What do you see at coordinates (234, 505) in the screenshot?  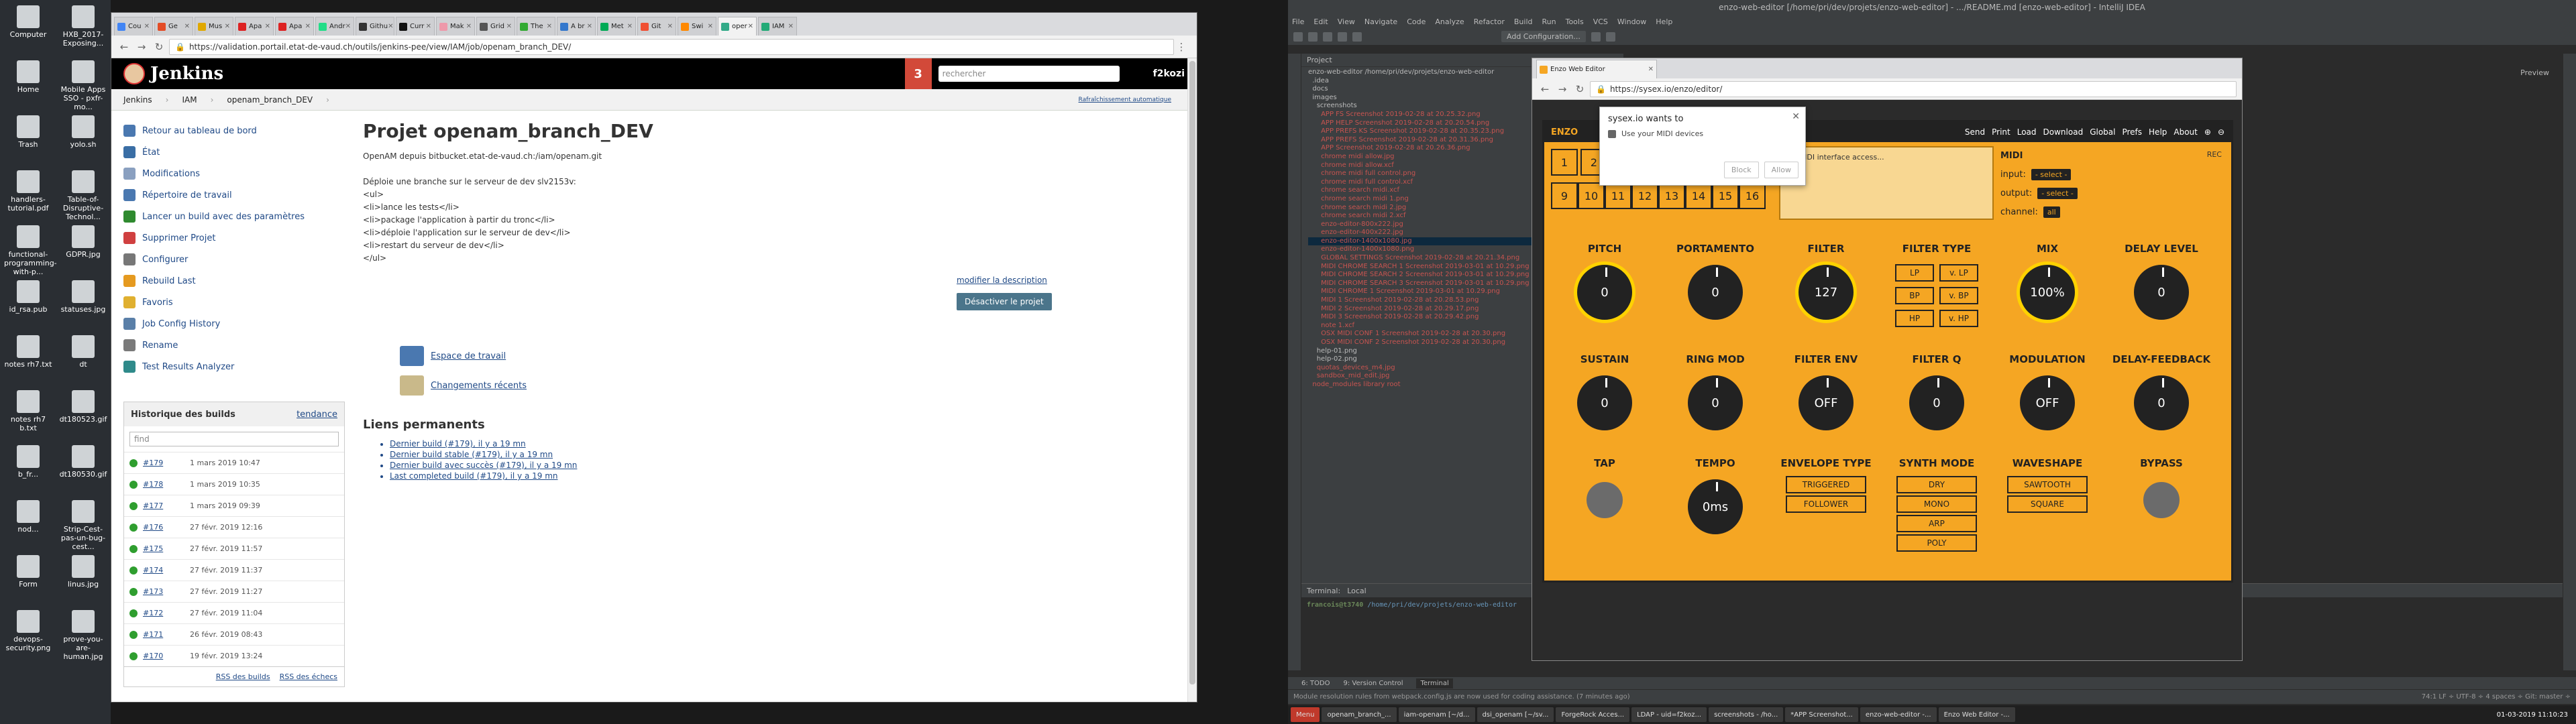 I see `build-row: #177 1 mars 2019 09:39` at bounding box center [234, 505].